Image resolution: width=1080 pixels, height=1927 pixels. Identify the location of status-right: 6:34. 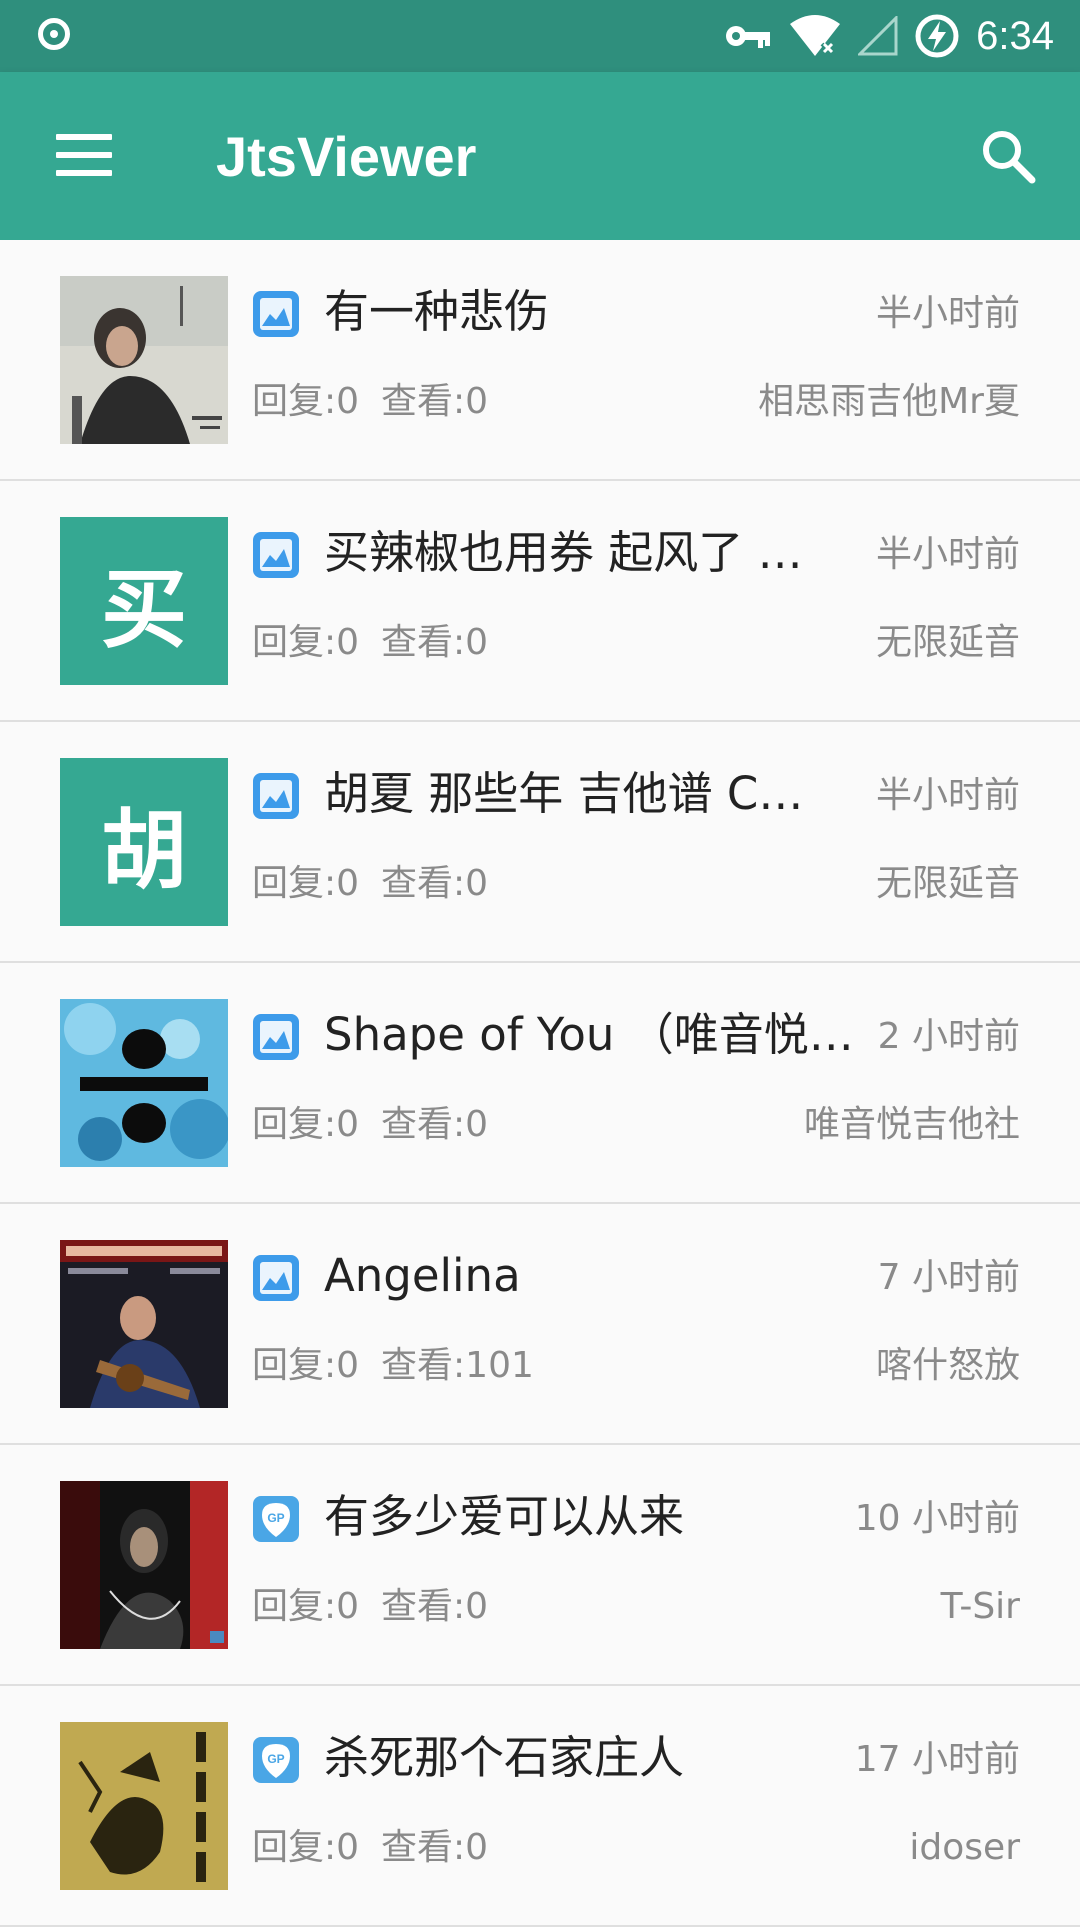
(889, 36).